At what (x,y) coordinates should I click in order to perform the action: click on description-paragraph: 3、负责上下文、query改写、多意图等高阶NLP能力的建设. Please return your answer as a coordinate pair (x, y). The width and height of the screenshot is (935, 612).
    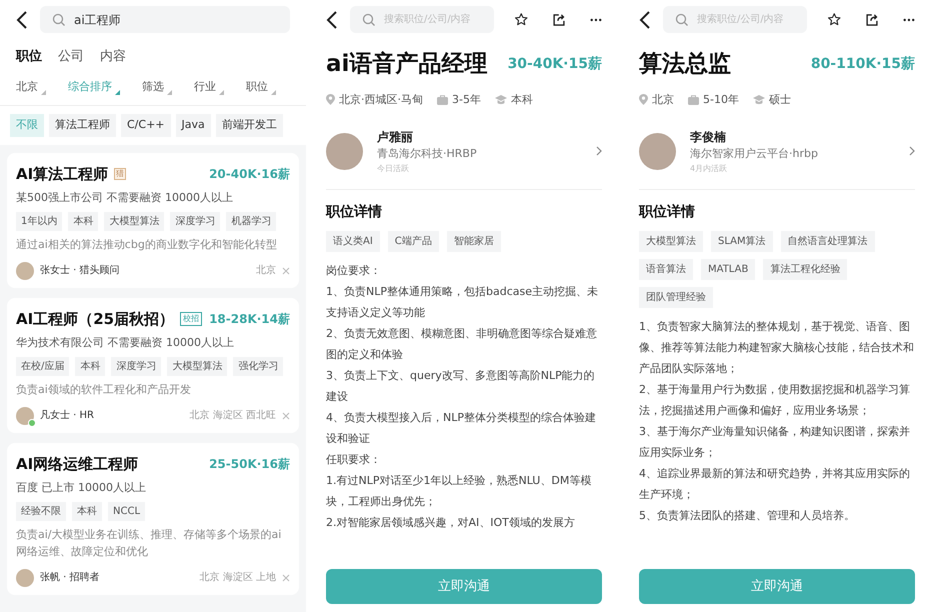
    Looking at the image, I should click on (461, 386).